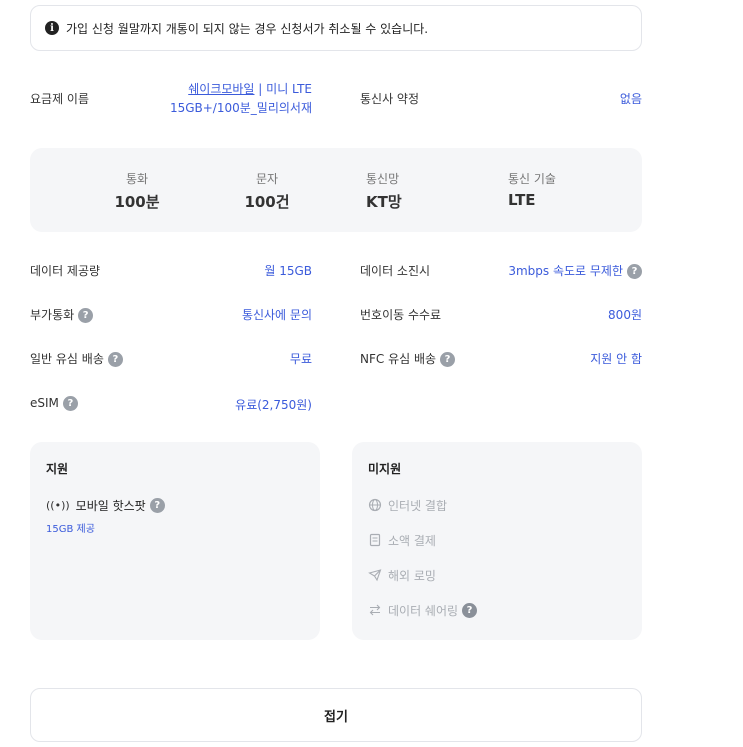 The height and width of the screenshot is (747, 743). I want to click on plan-name-line1: | 미니 LTE, so click(283, 89).